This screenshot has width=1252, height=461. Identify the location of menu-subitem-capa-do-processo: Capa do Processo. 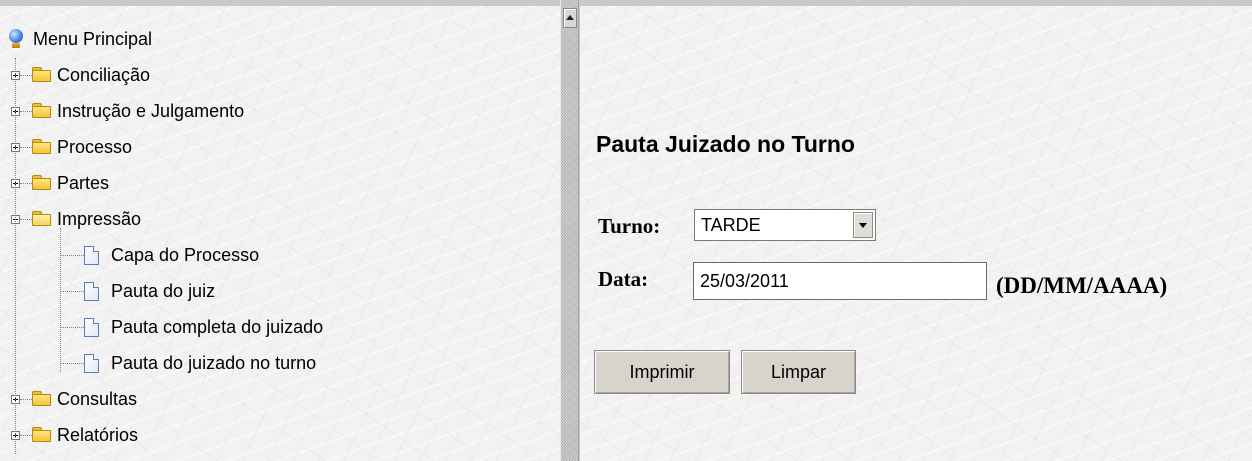
(270, 256).